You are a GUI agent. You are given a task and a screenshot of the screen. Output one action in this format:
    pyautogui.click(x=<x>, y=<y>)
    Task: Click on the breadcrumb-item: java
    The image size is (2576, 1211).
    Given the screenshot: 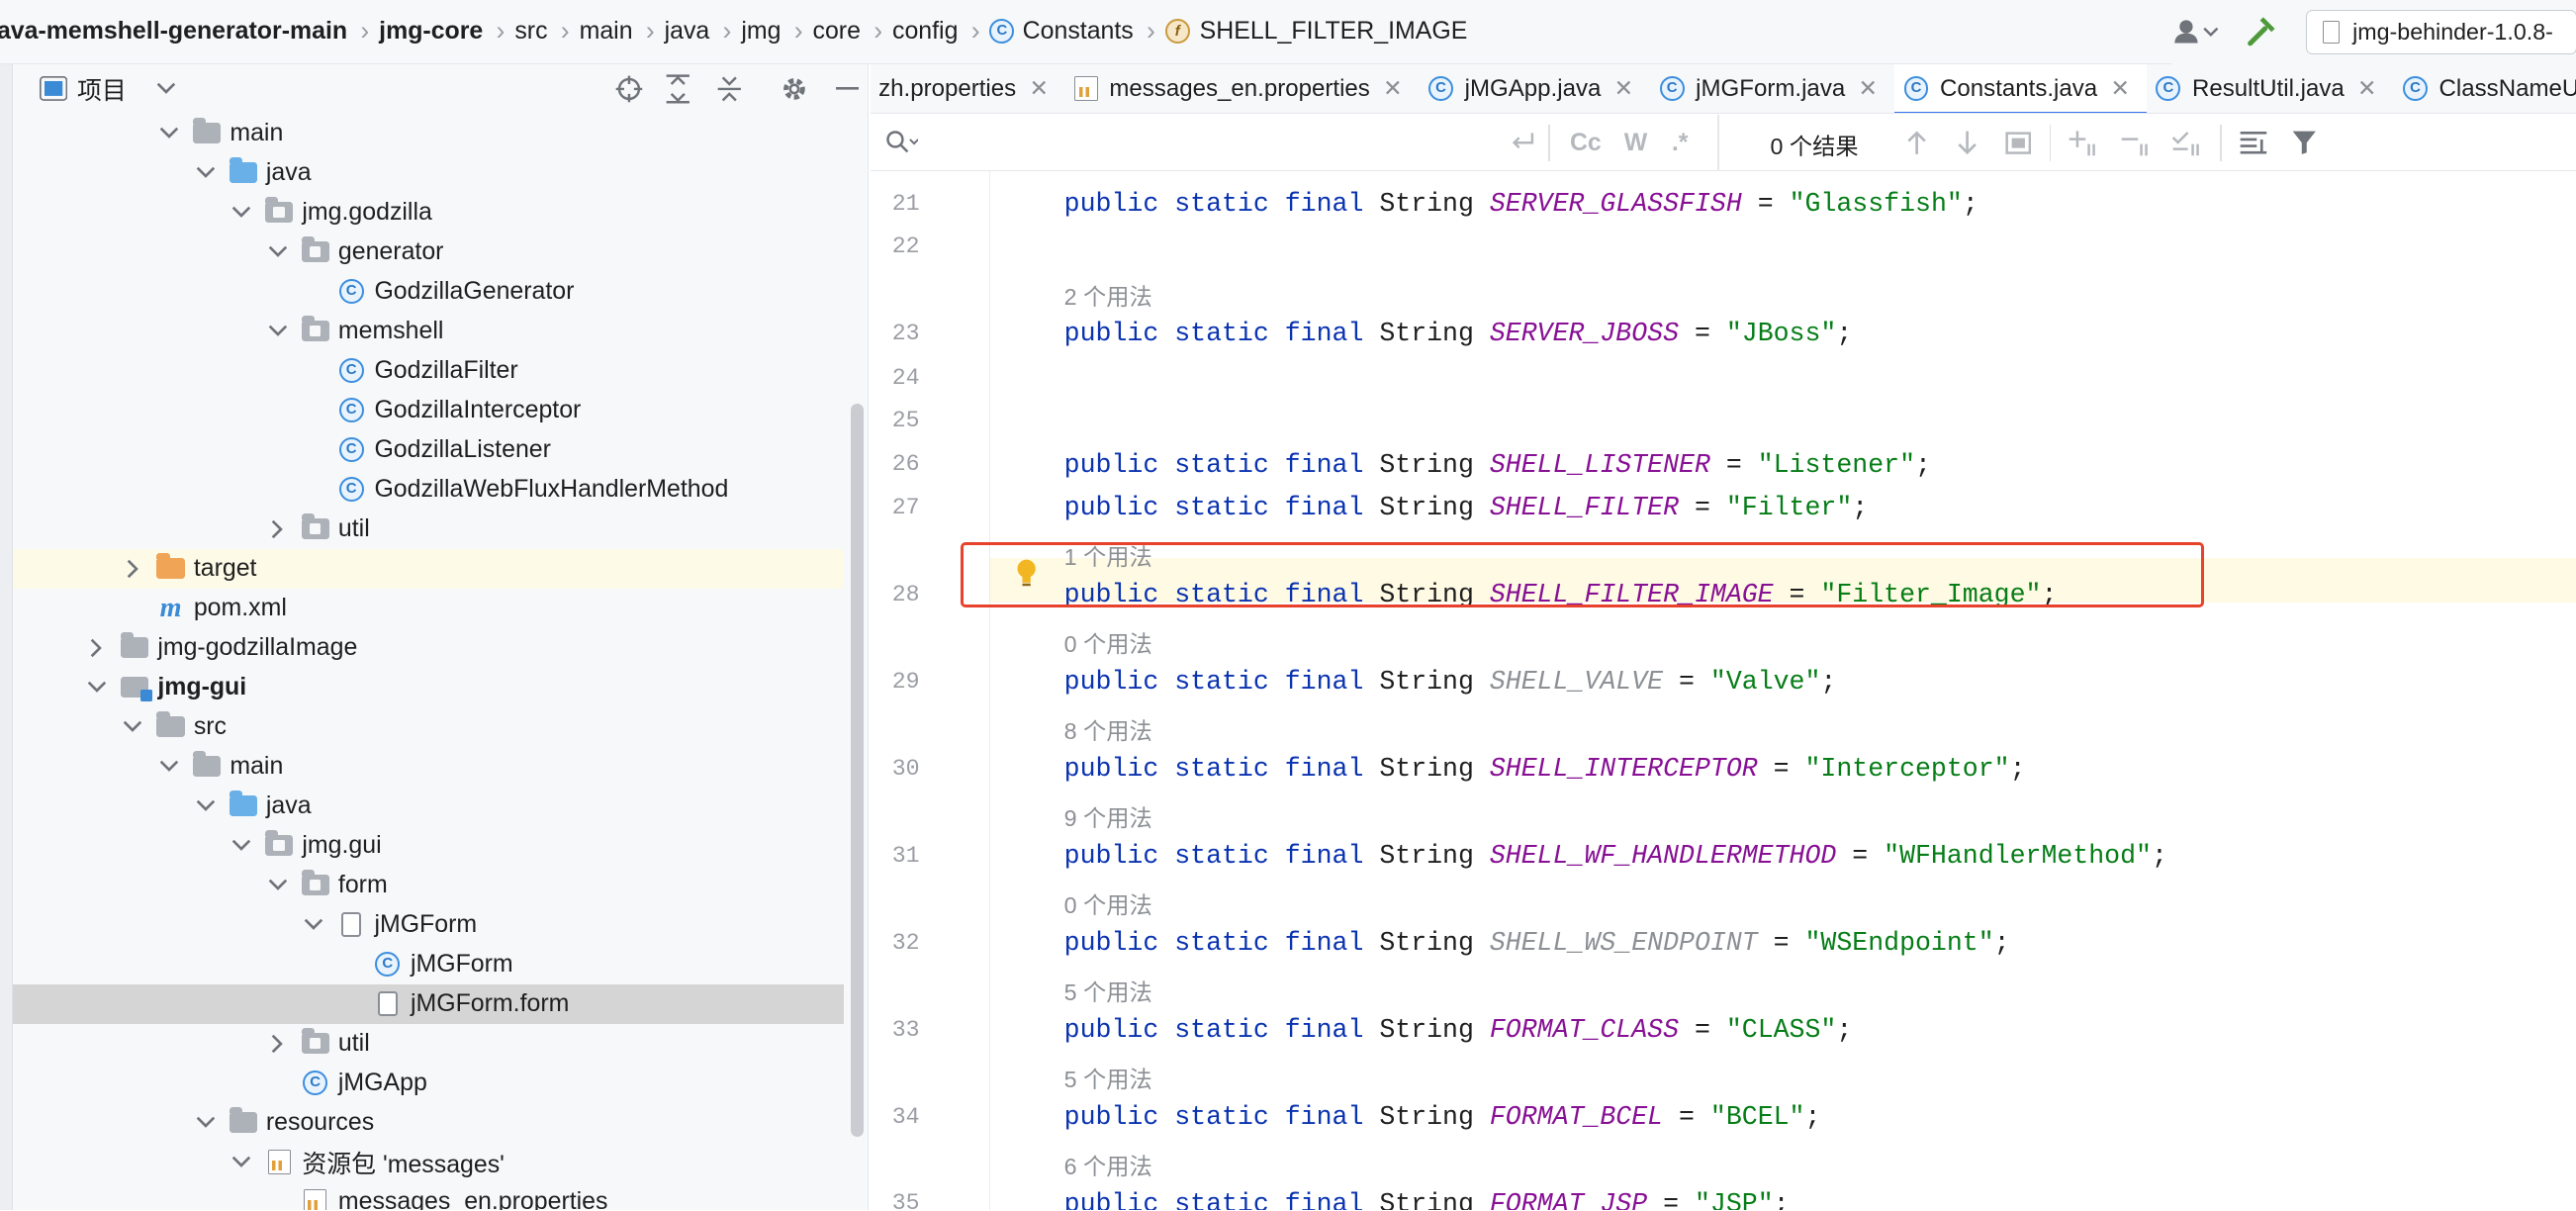 What is the action you would take?
    pyautogui.click(x=692, y=31)
    